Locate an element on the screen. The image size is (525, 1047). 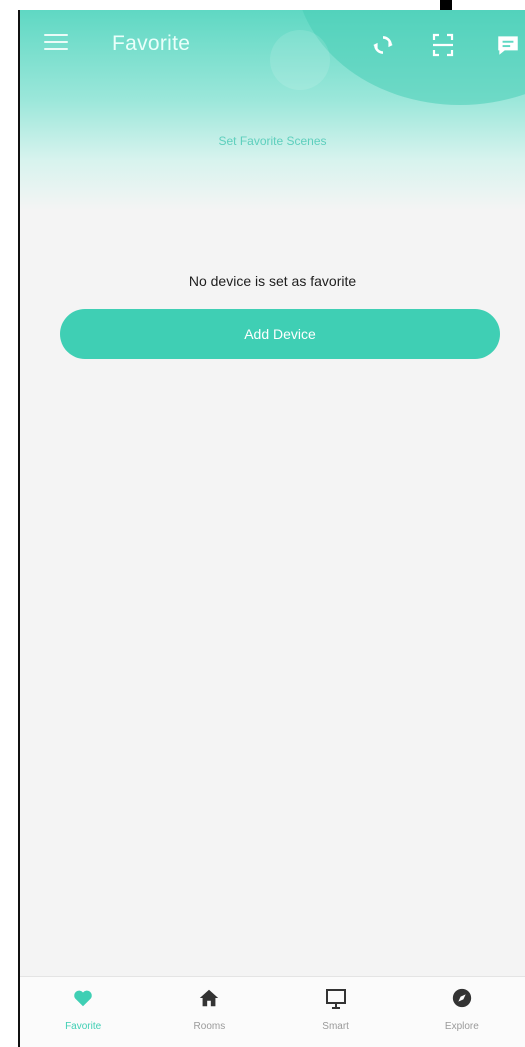
nav-label-explore: Explore is located at coordinates (461, 1026).